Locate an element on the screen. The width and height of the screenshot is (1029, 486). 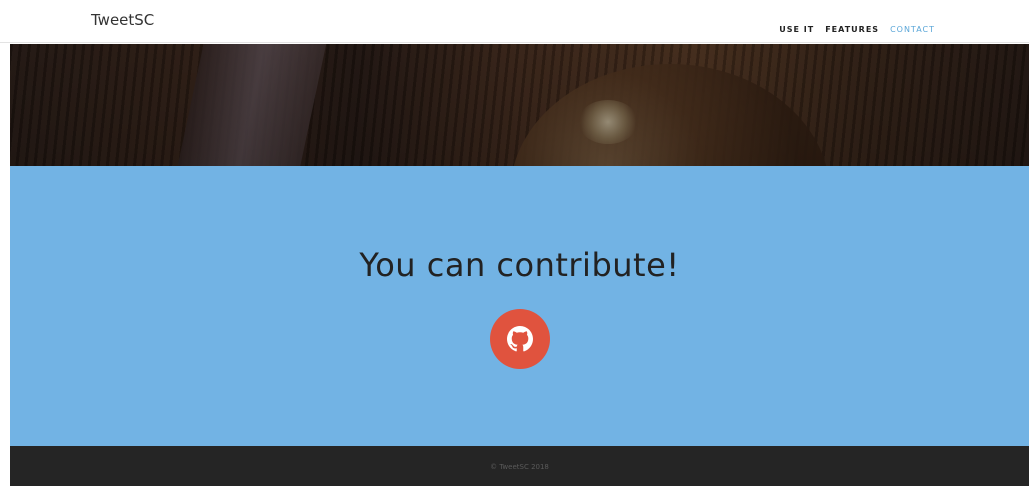
navbar: TweetSC USE IT FEATURES CONTACT is located at coordinates (514, 21).